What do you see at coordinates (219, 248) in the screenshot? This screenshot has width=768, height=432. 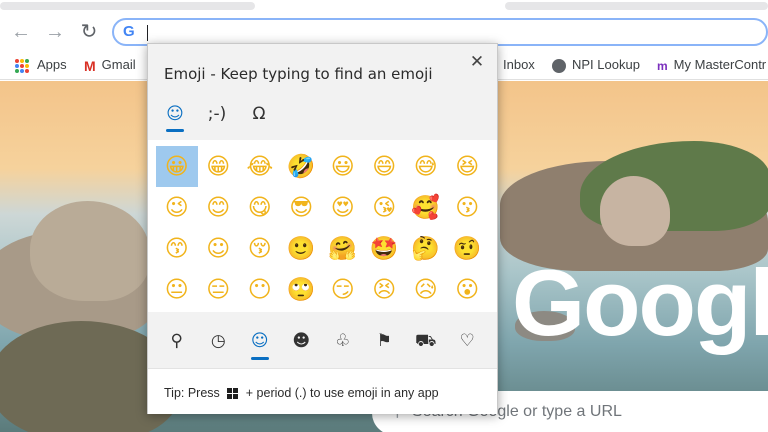 I see `emoji-cell: ☺` at bounding box center [219, 248].